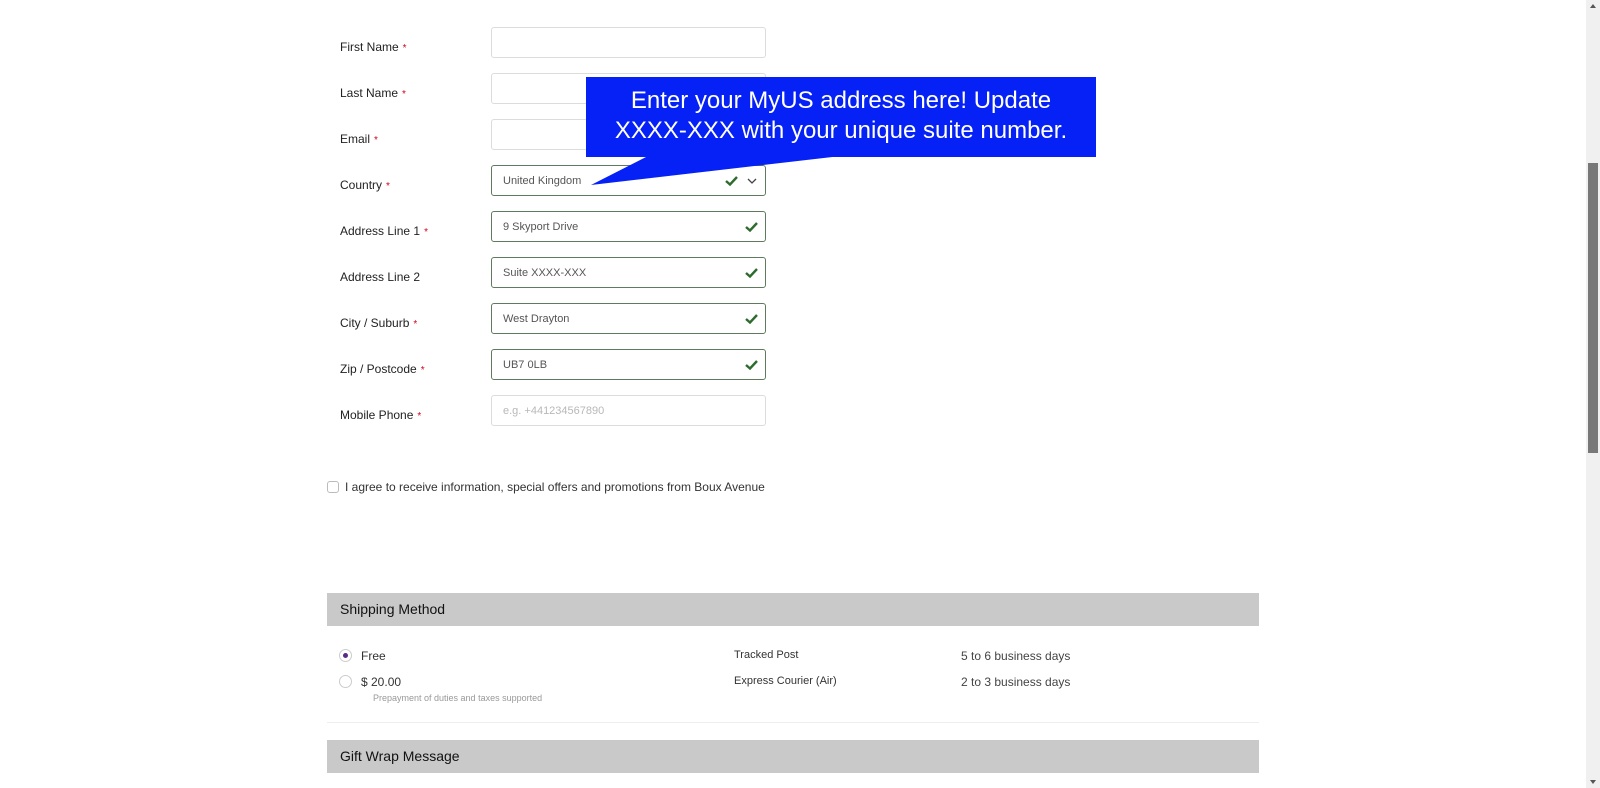 The height and width of the screenshot is (788, 1600). What do you see at coordinates (628, 410) in the screenshot?
I see `mobile-phone-input: e.g. +441234567890` at bounding box center [628, 410].